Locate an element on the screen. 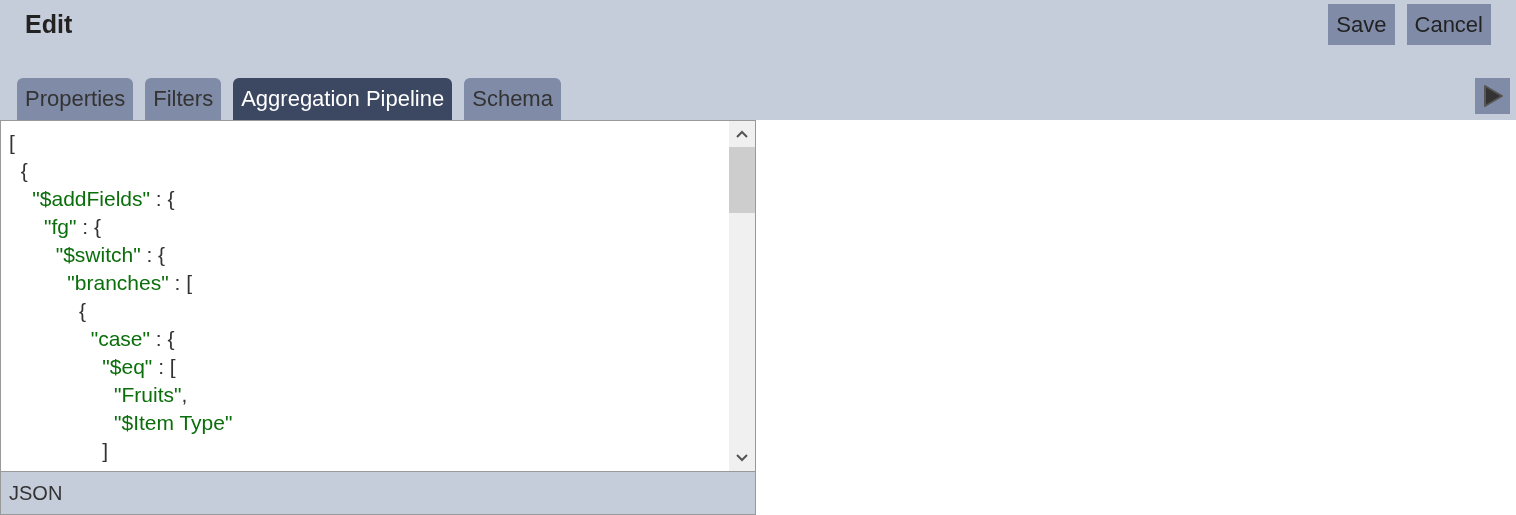 The width and height of the screenshot is (1516, 515). scrollbar is located at coordinates (742, 296).